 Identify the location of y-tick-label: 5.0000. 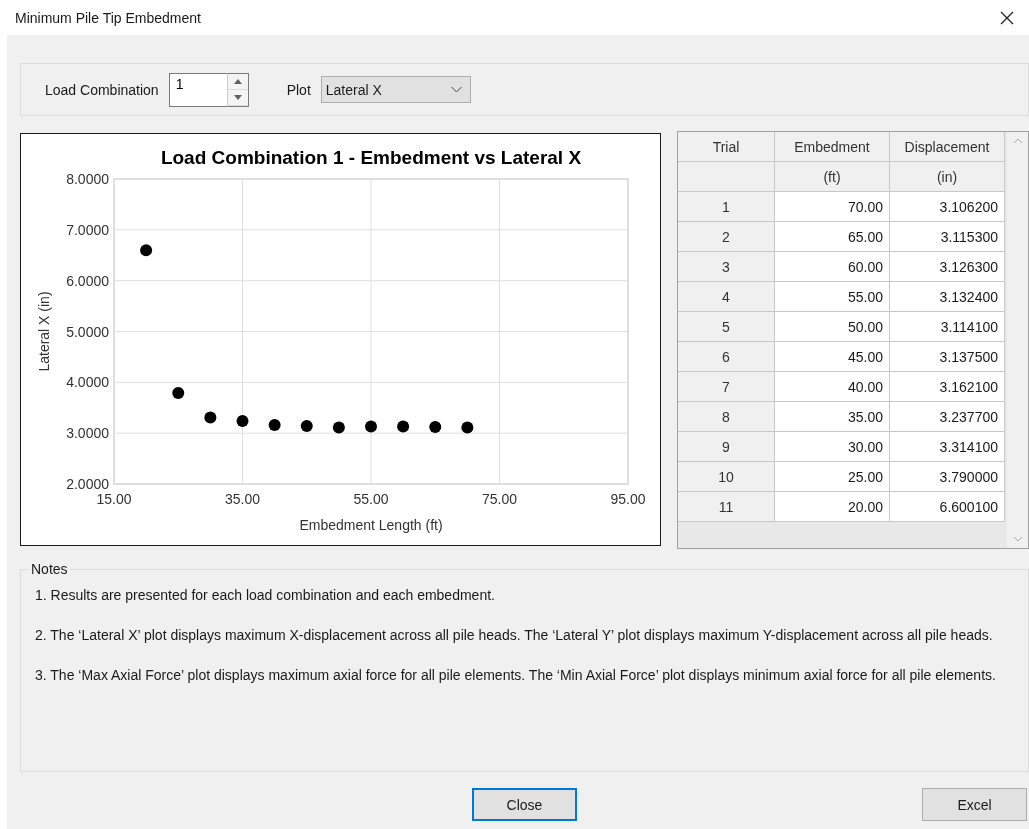
(87, 331).